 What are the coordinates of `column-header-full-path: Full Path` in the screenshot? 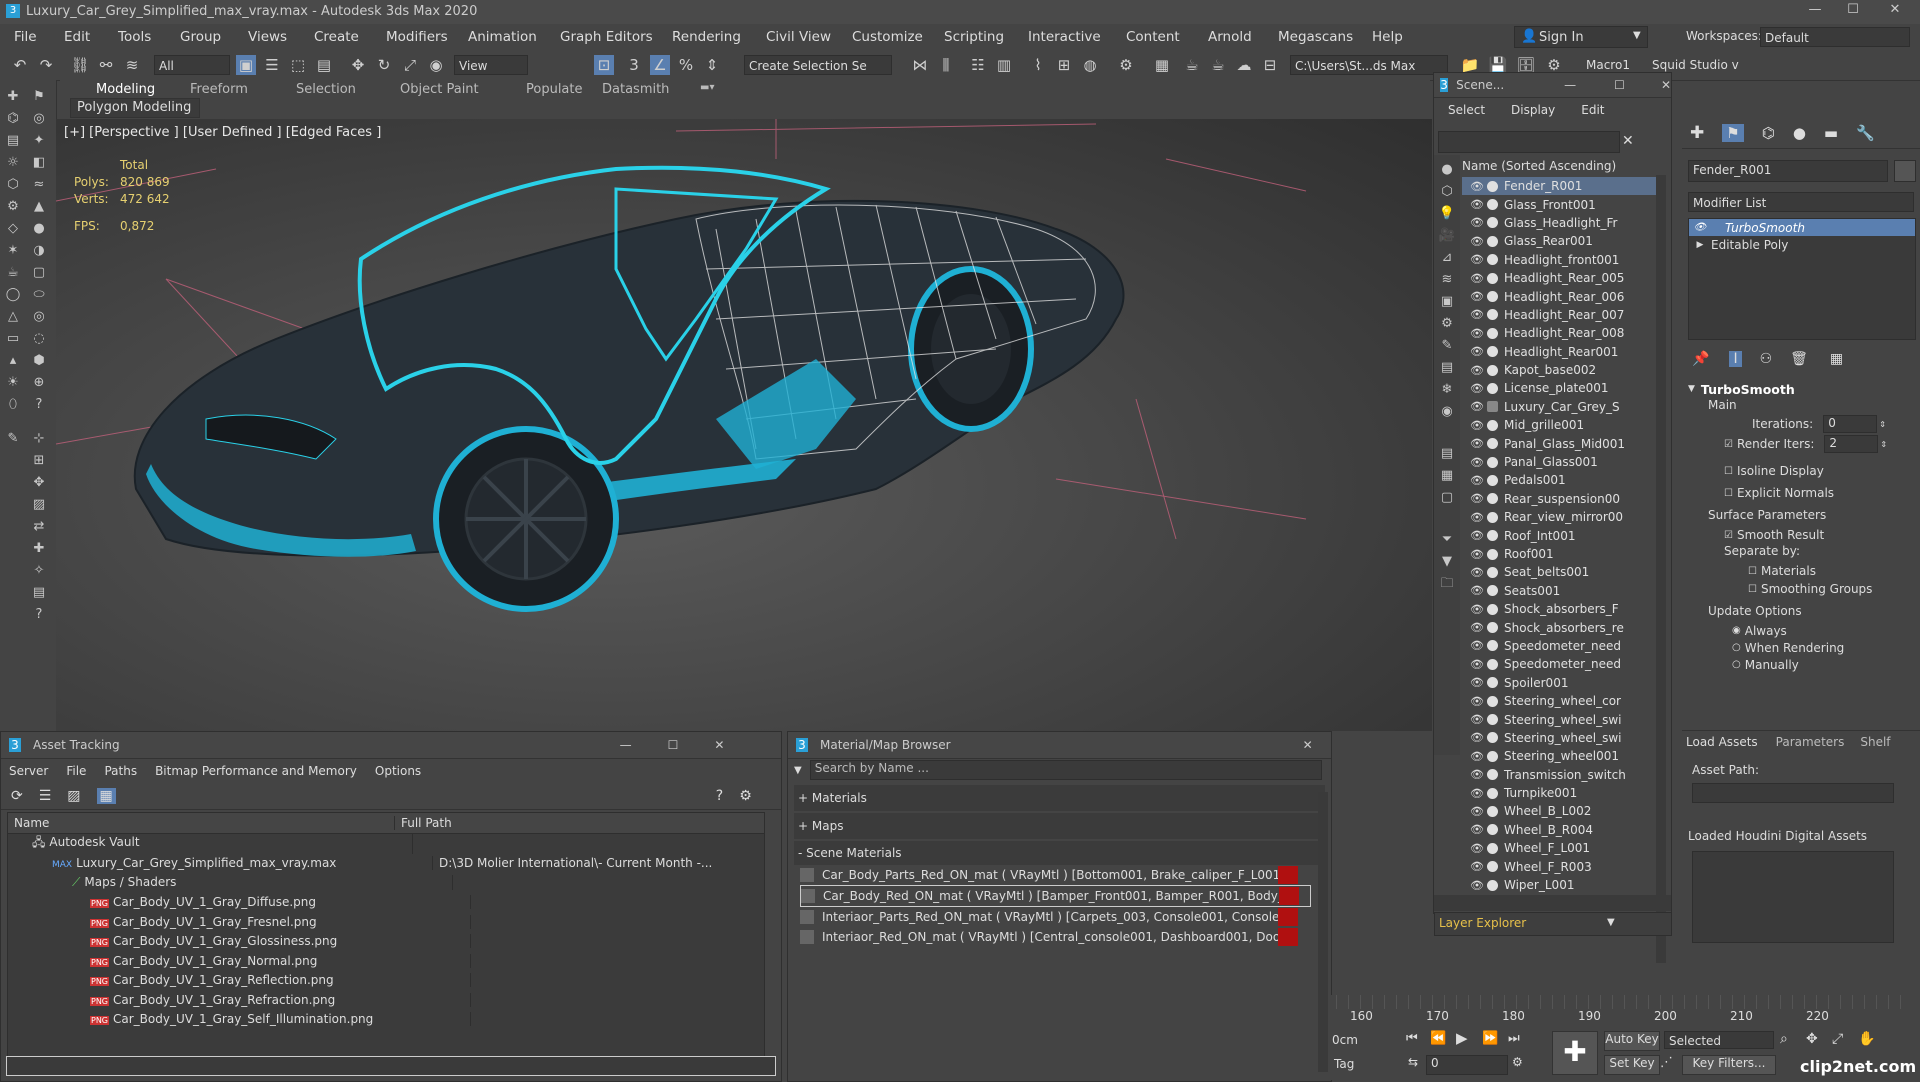 It's located at (423, 823).